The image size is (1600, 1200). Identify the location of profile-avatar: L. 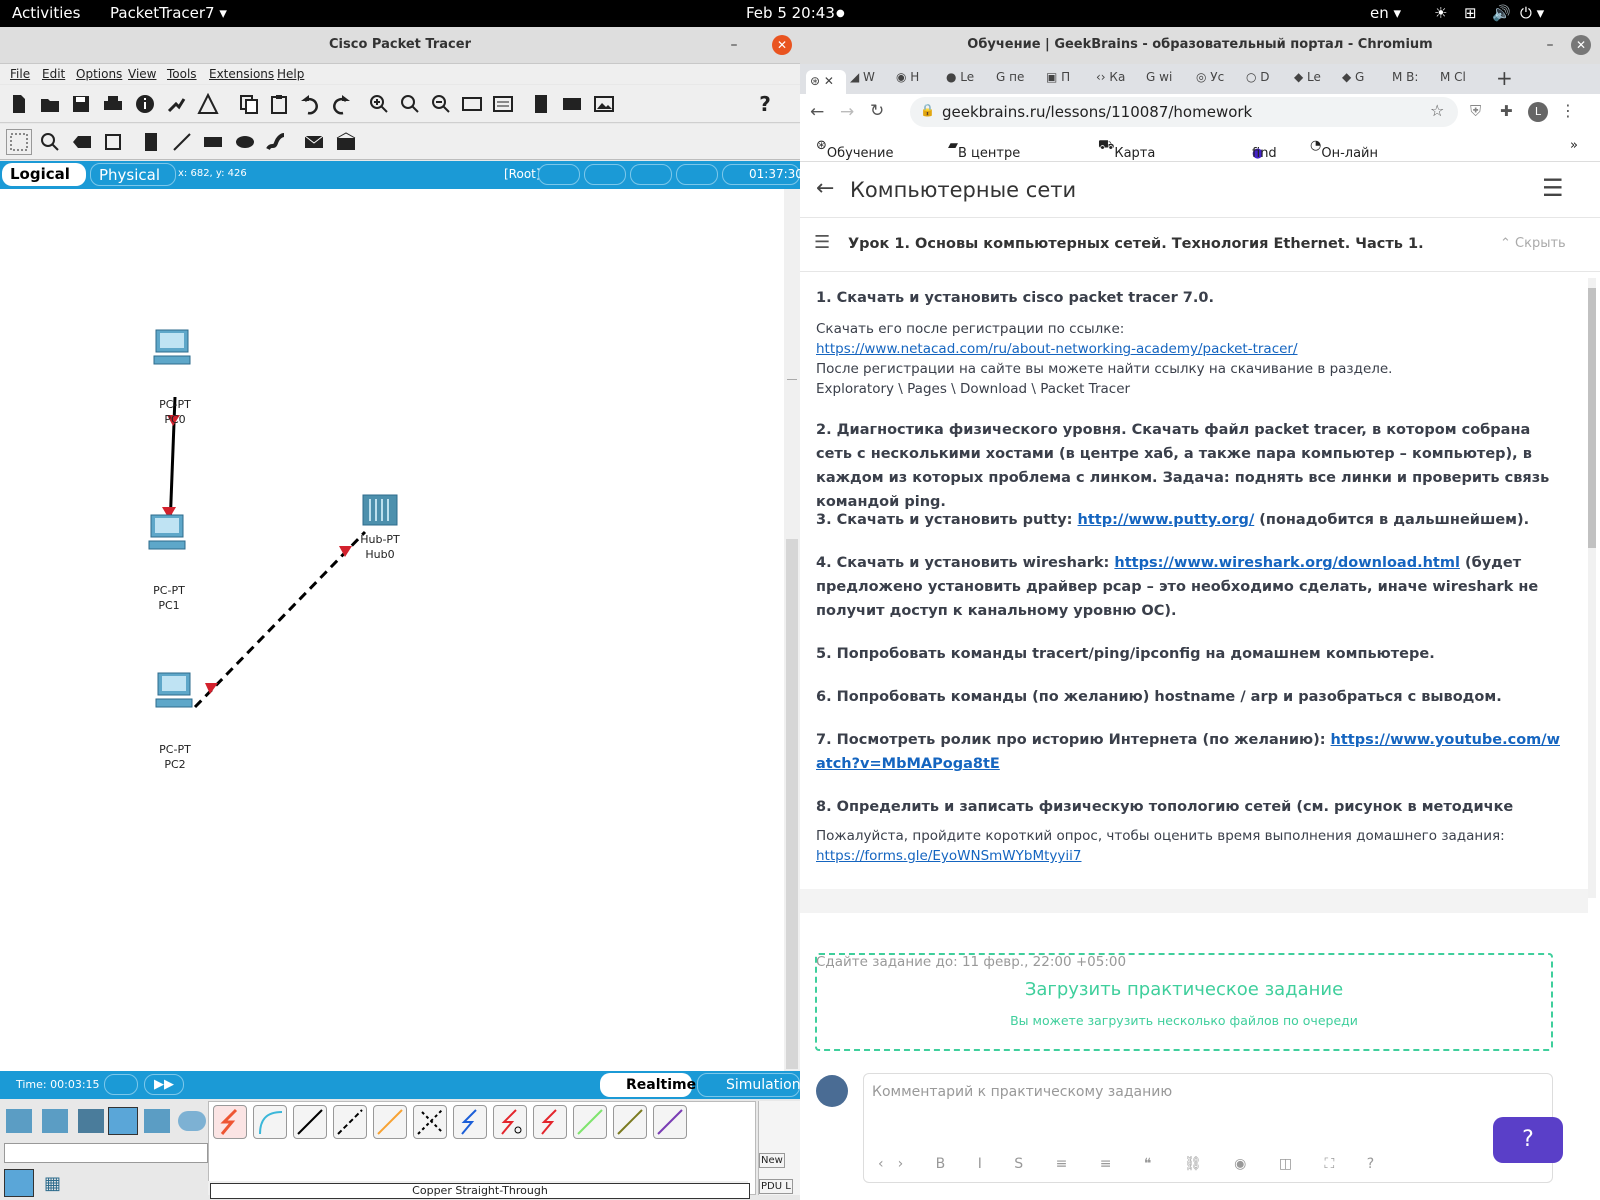
(1538, 112).